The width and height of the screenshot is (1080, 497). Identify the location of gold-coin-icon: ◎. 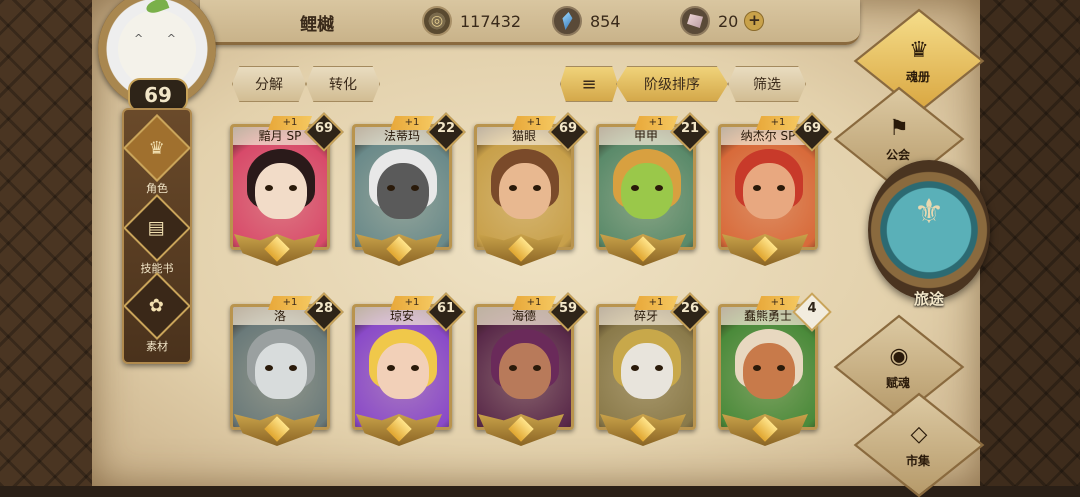
(437, 21).